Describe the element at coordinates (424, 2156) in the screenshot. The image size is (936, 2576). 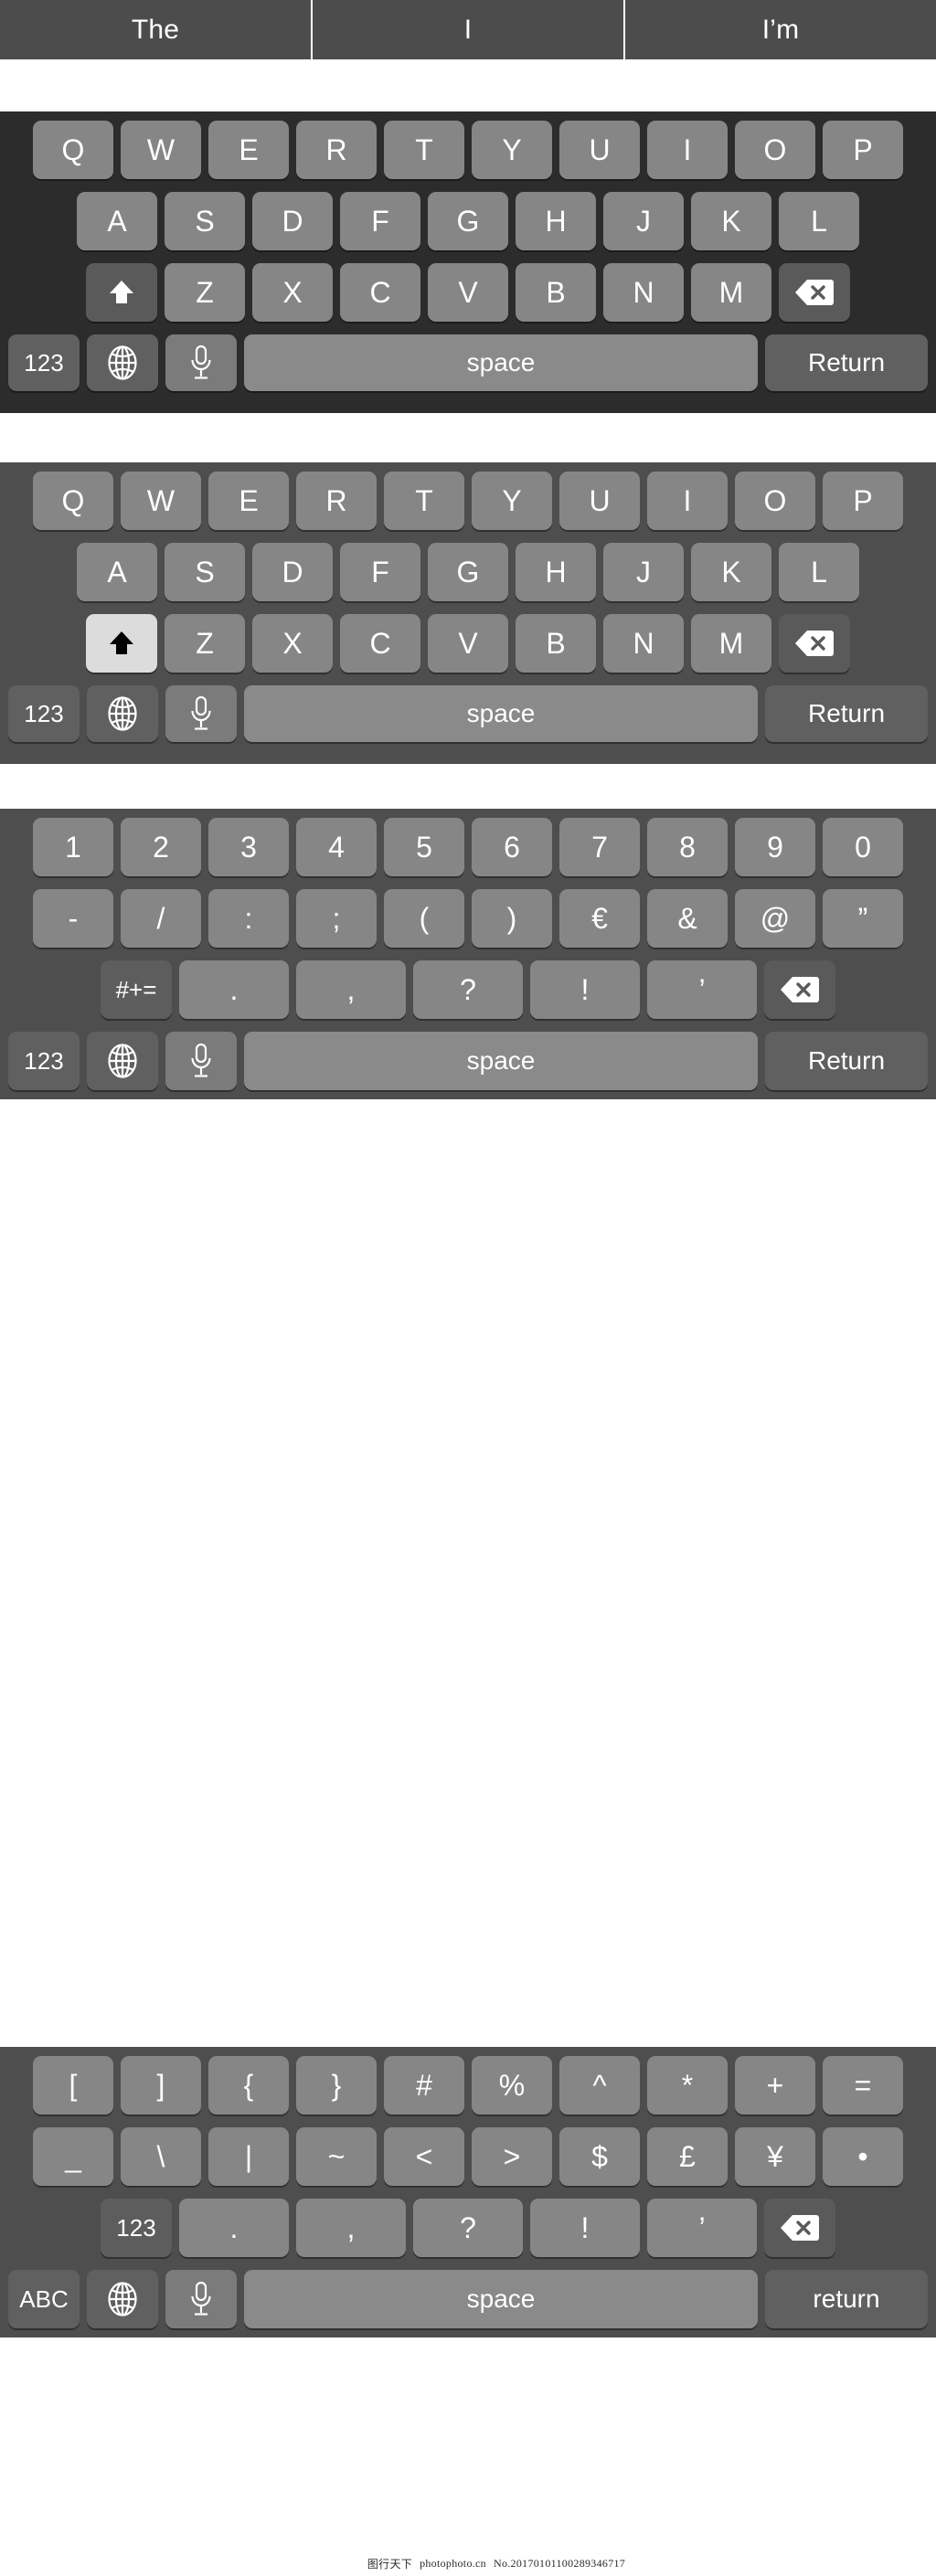
I see `key-less-than: <` at that location.